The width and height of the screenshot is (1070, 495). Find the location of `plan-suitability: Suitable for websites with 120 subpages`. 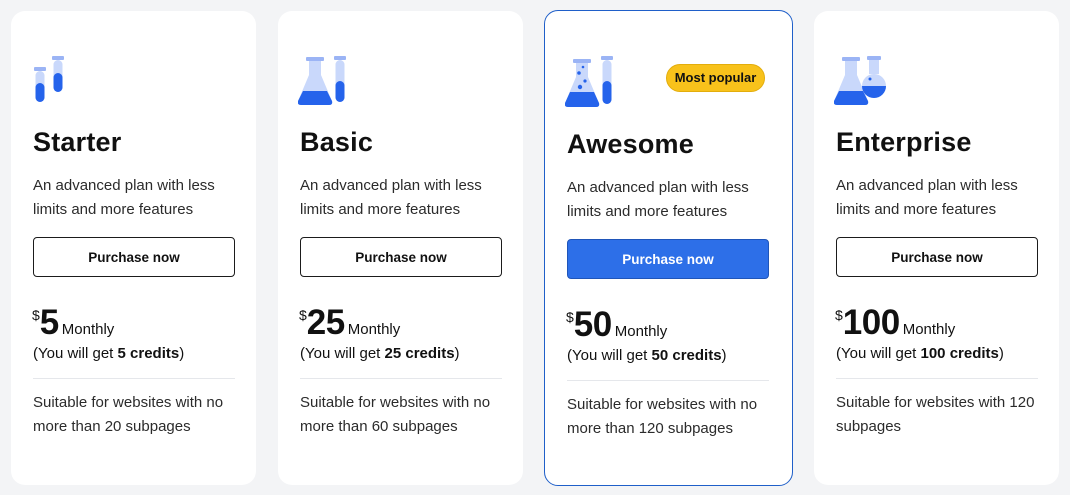

plan-suitability: Suitable for websites with 120 subpages is located at coordinates (935, 414).